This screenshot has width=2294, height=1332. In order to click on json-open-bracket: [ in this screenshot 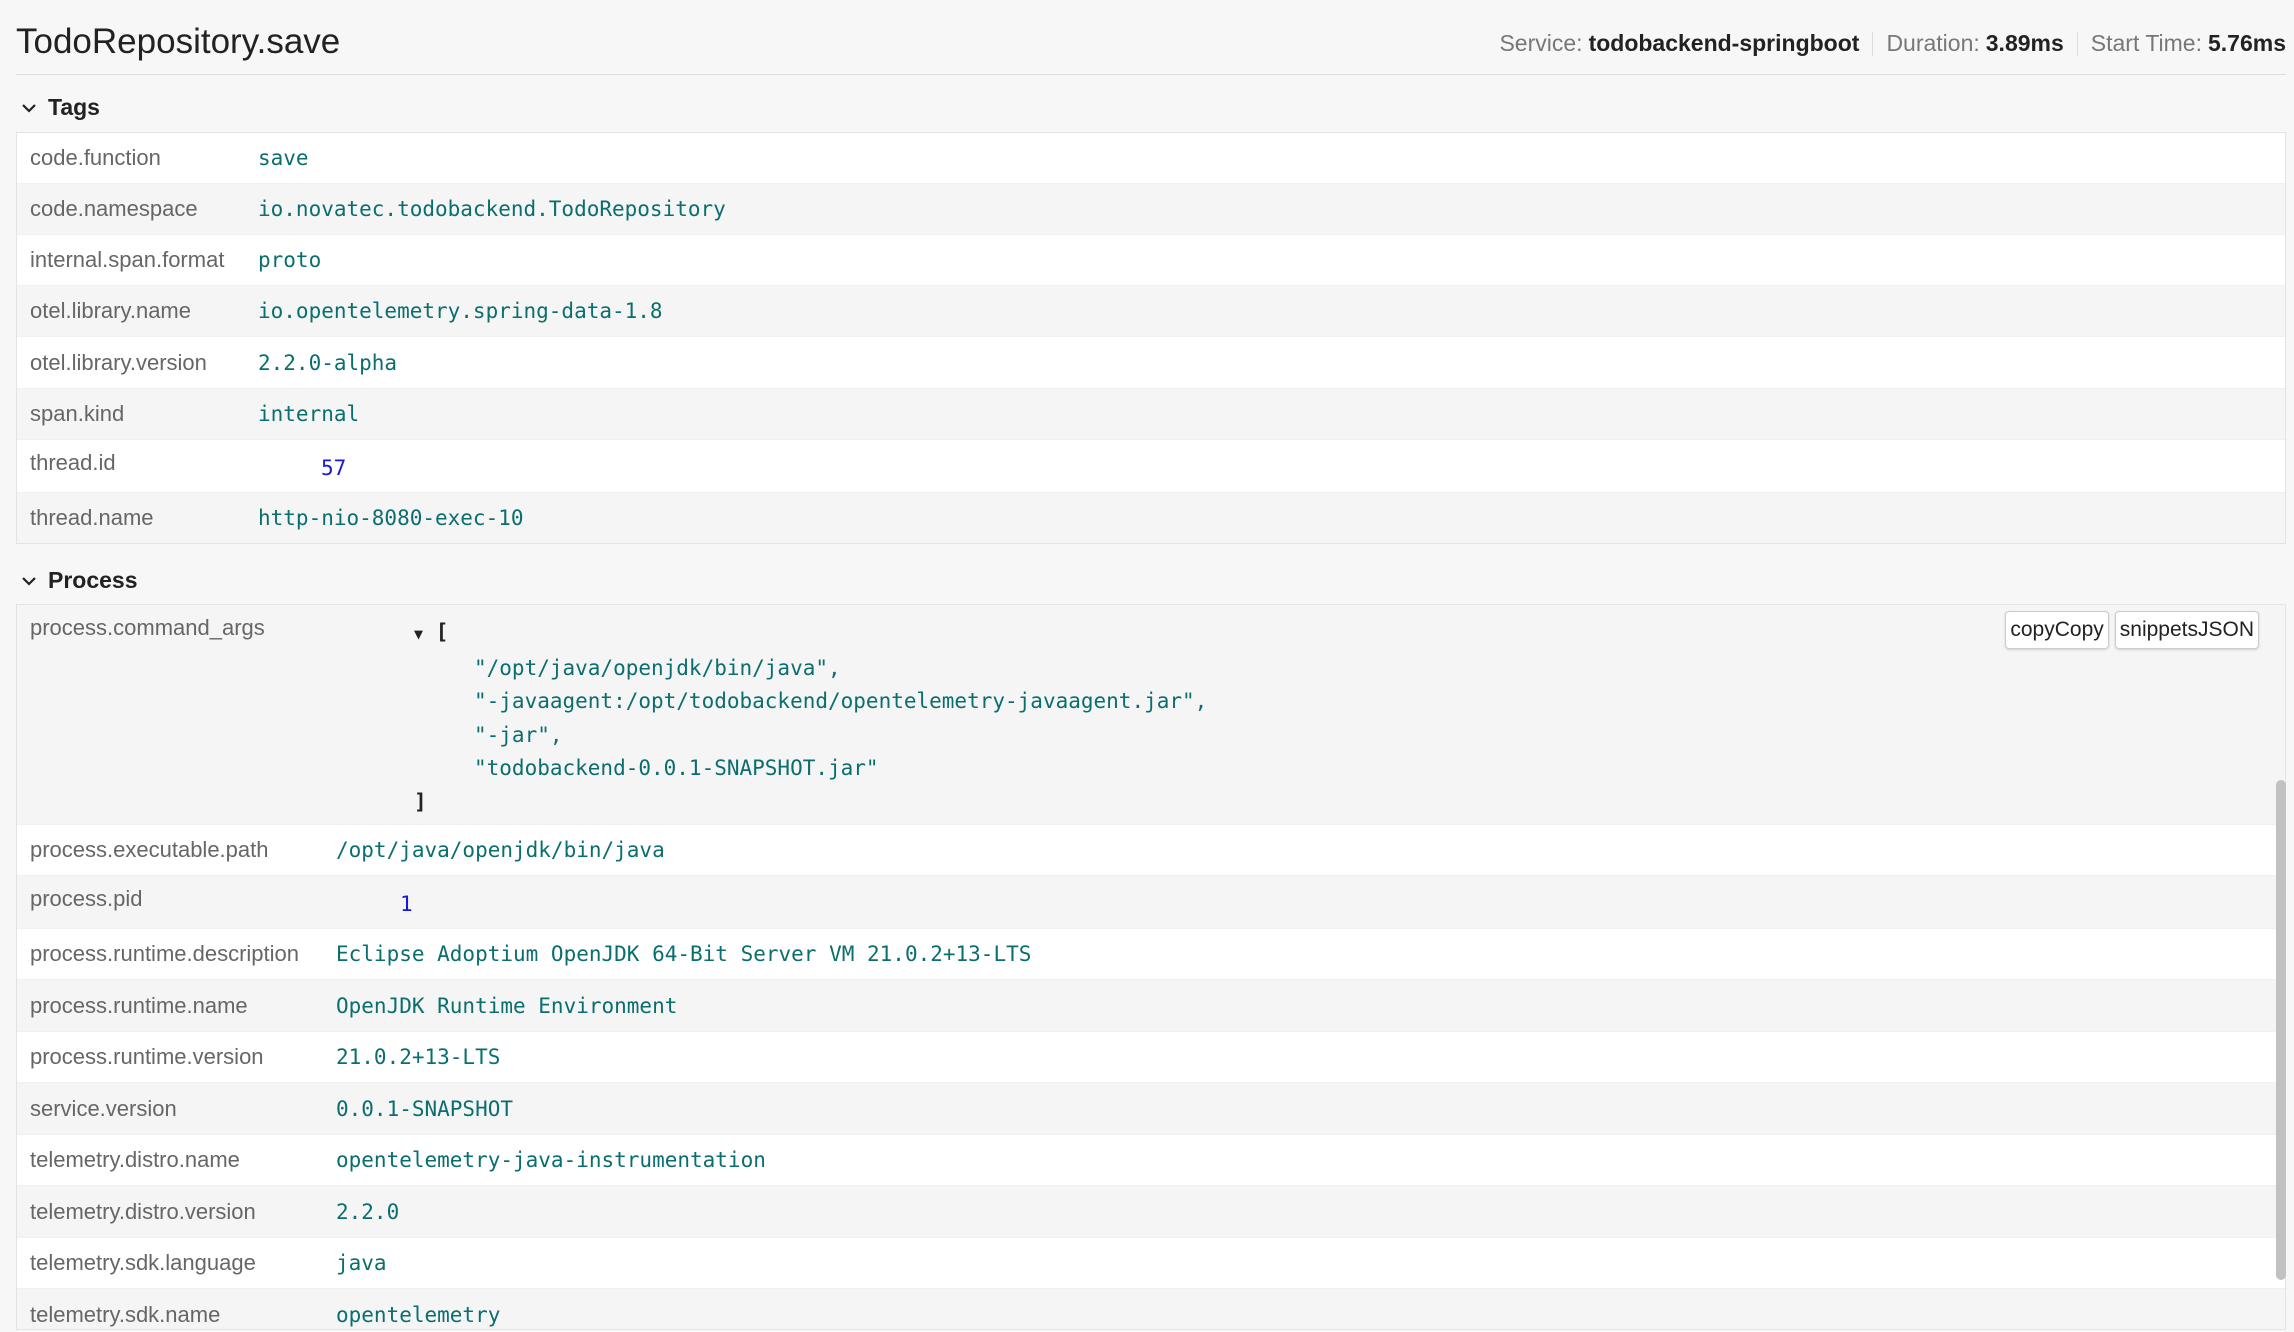, I will do `click(442, 632)`.